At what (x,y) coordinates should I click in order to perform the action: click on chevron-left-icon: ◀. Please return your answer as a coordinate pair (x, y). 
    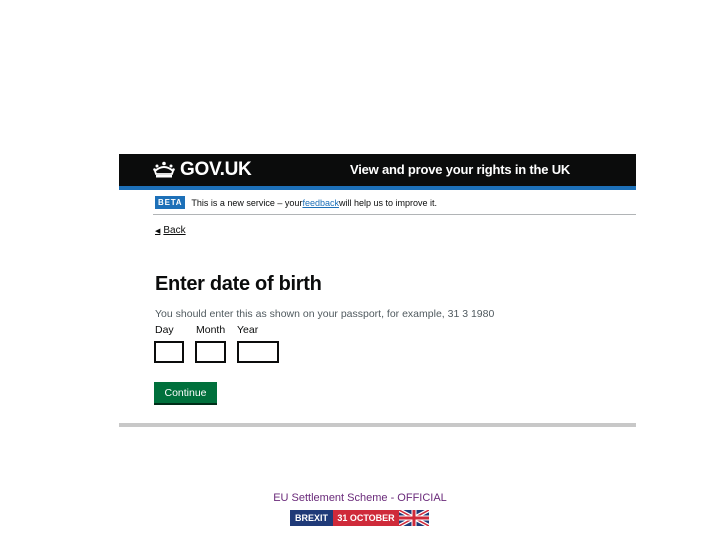
    Looking at the image, I should click on (158, 231).